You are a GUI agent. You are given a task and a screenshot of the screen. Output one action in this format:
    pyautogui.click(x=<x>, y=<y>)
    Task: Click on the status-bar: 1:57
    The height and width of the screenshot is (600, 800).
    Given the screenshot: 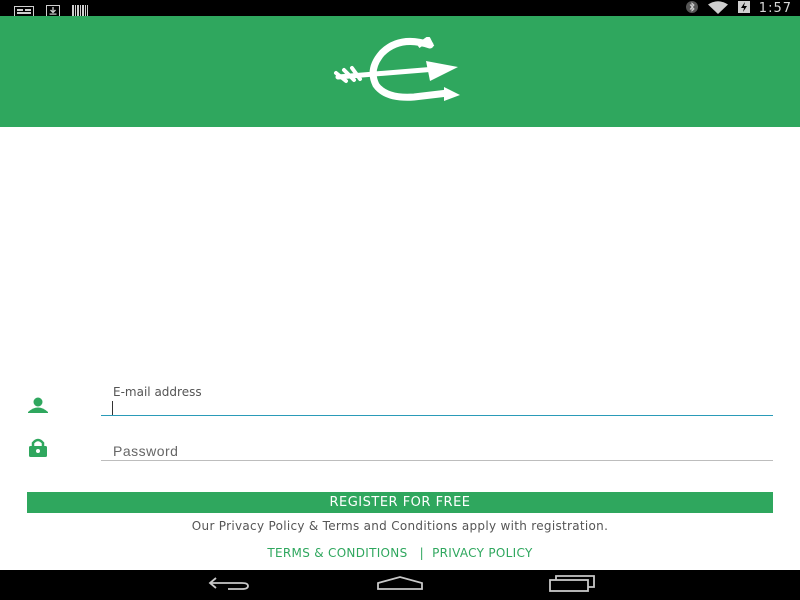 What is the action you would take?
    pyautogui.click(x=400, y=8)
    